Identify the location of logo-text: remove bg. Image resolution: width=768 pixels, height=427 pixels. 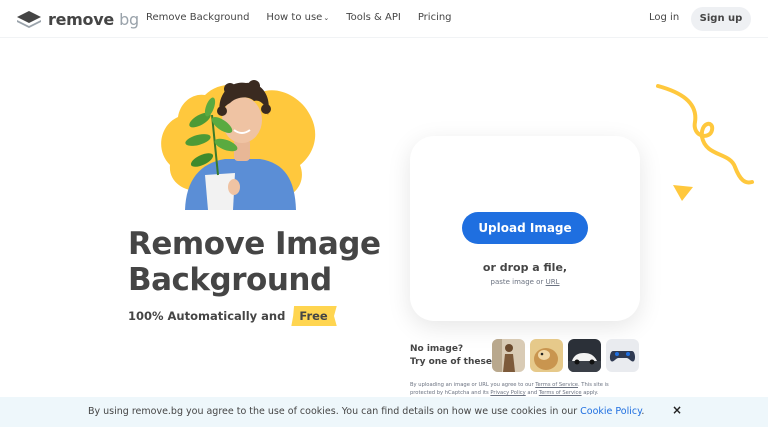
(93, 19).